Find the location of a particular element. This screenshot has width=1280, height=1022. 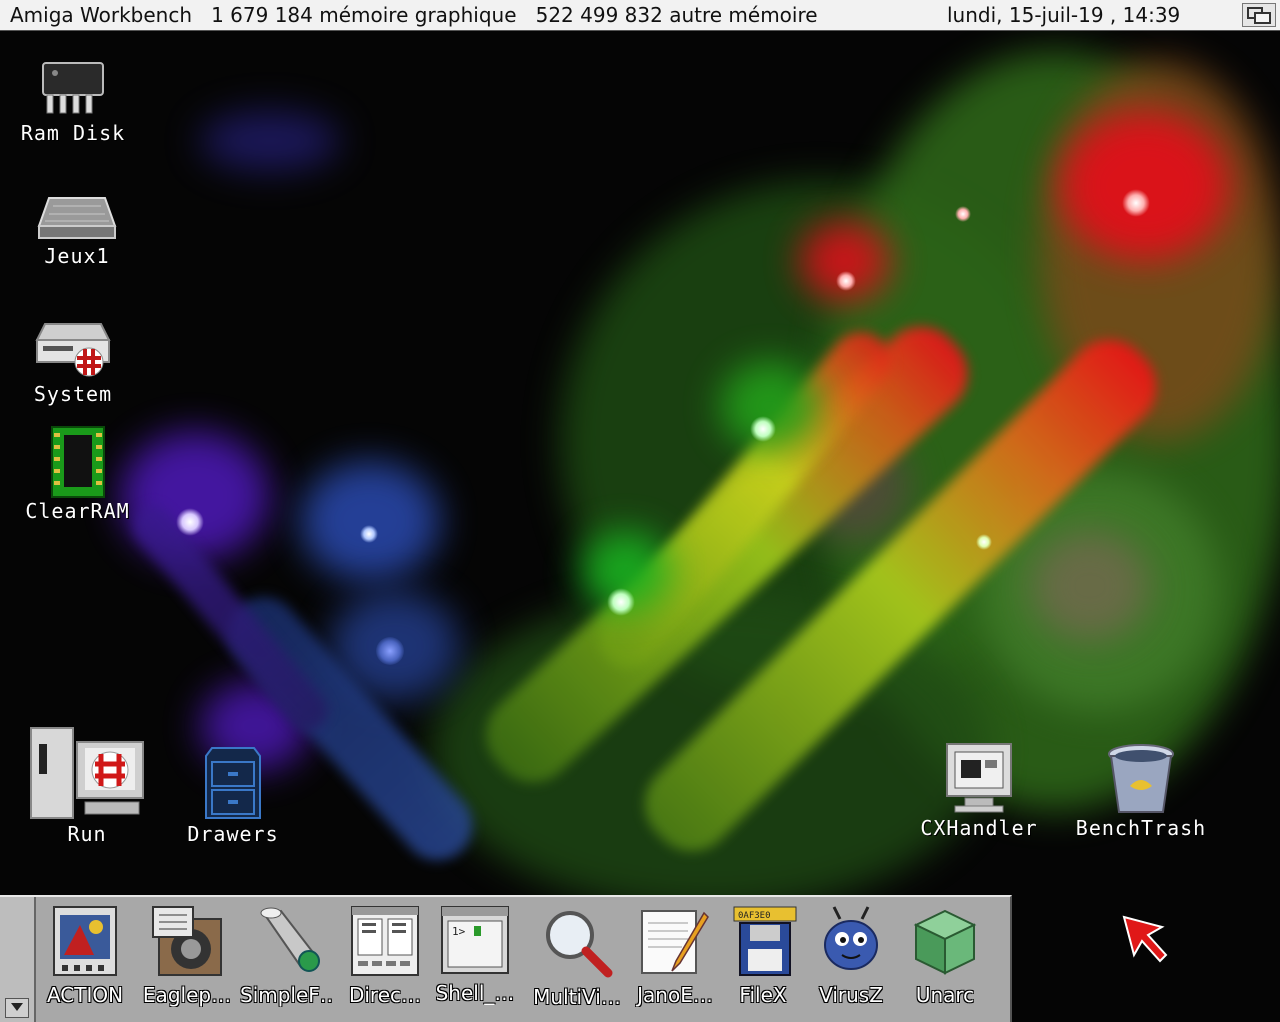

desktop-icon-benchtrash: BenchTrash is located at coordinates (1141, 791).